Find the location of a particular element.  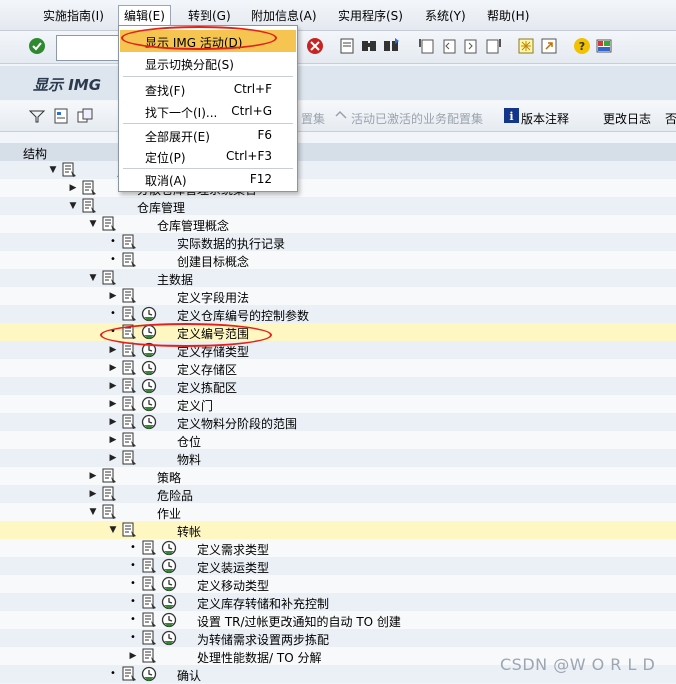

menu-help: 帮助(H) is located at coordinates (508, 15).